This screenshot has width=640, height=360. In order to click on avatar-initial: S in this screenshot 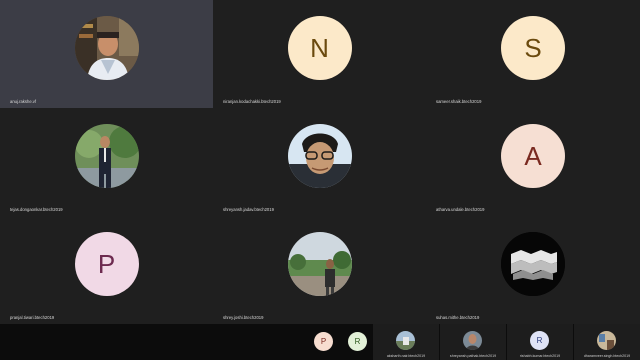, I will do `click(533, 48)`.